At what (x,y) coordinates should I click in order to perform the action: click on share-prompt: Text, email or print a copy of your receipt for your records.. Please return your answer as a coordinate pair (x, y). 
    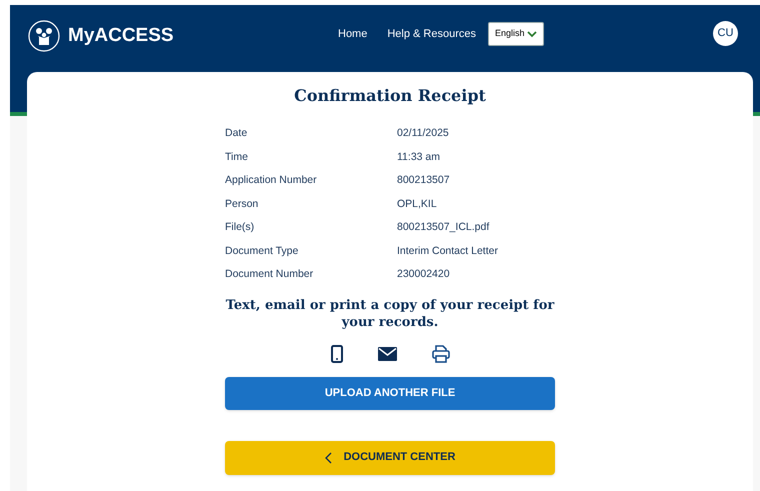
    Looking at the image, I should click on (390, 313).